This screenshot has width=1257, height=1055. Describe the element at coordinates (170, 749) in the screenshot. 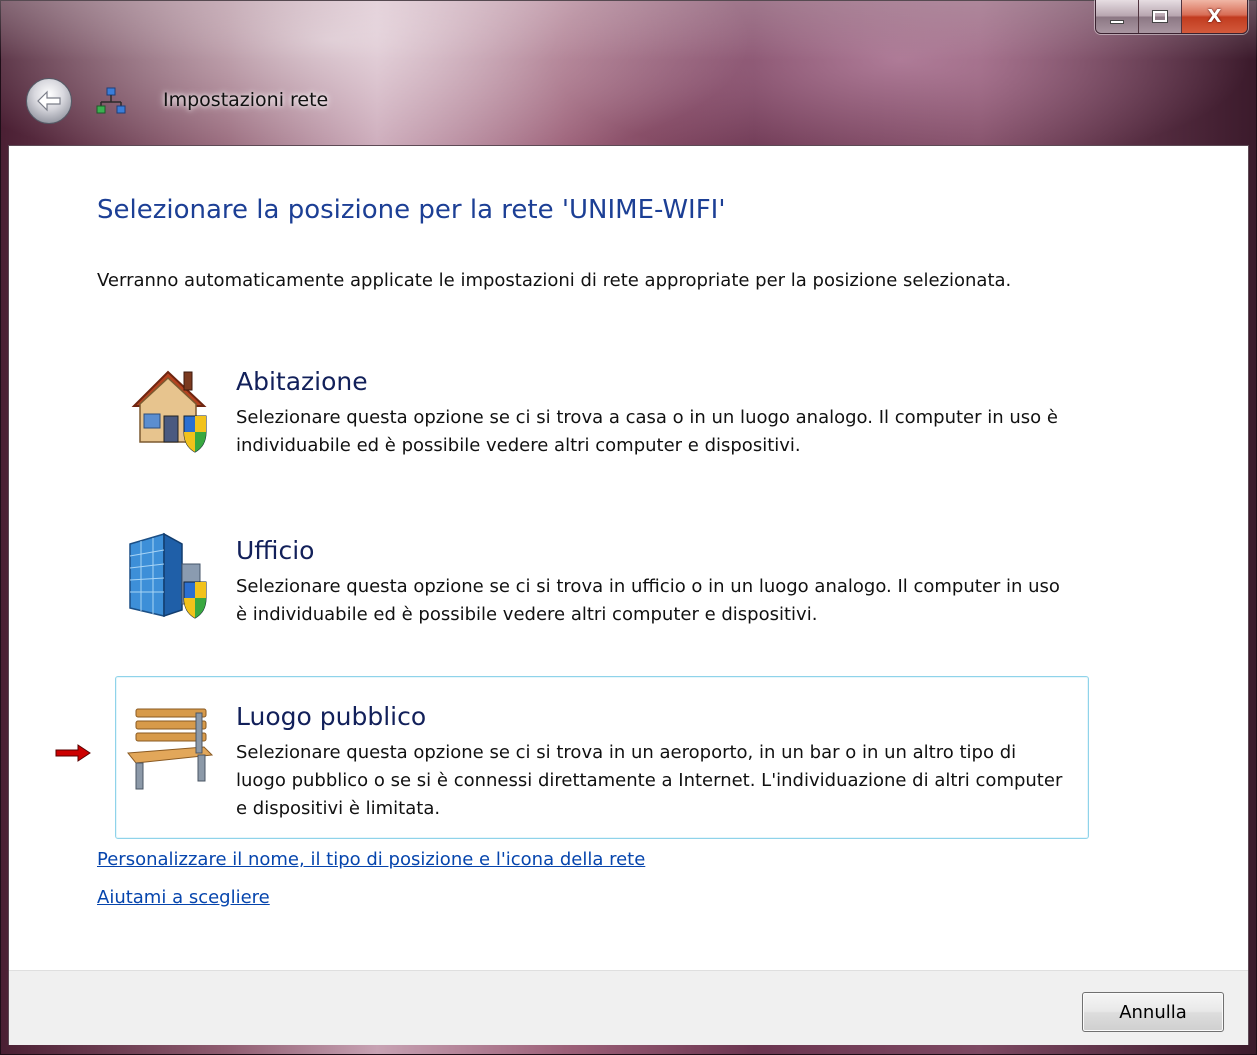

I see `park-bench-icon` at that location.